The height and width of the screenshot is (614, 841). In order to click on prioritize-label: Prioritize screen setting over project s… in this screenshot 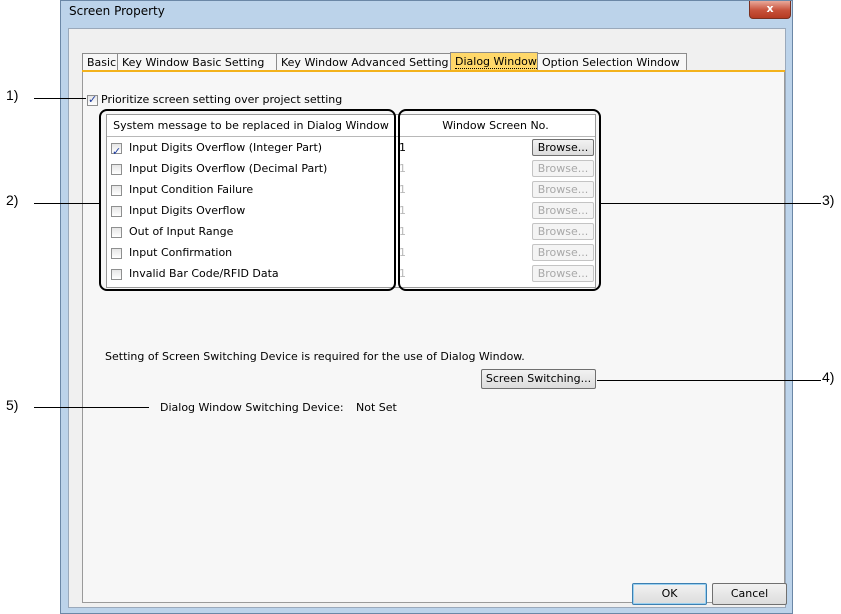, I will do `click(222, 99)`.